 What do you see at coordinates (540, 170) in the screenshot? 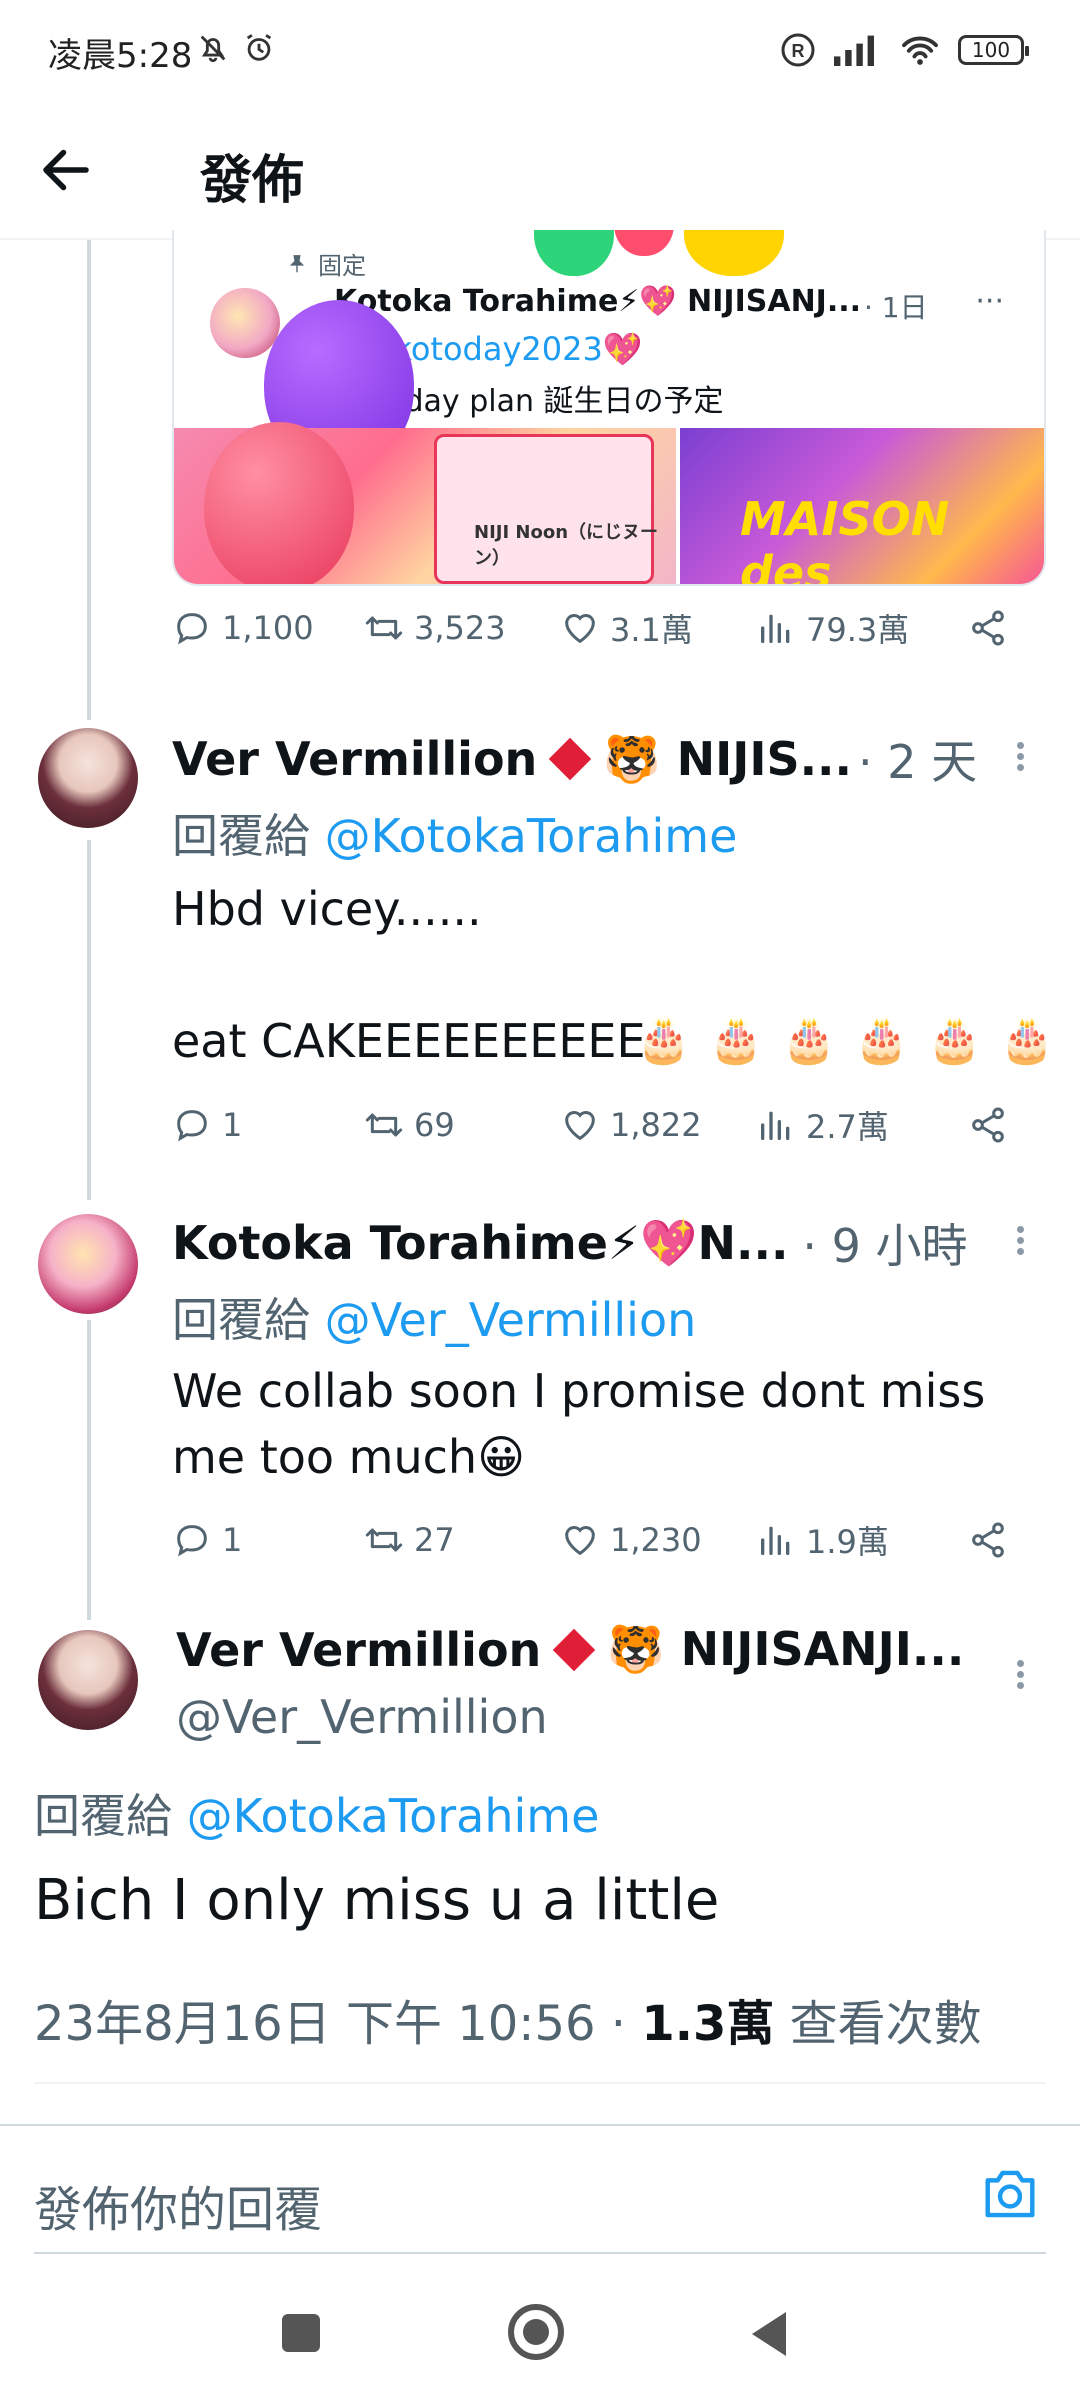
I see `top-bar: 發佈` at bounding box center [540, 170].